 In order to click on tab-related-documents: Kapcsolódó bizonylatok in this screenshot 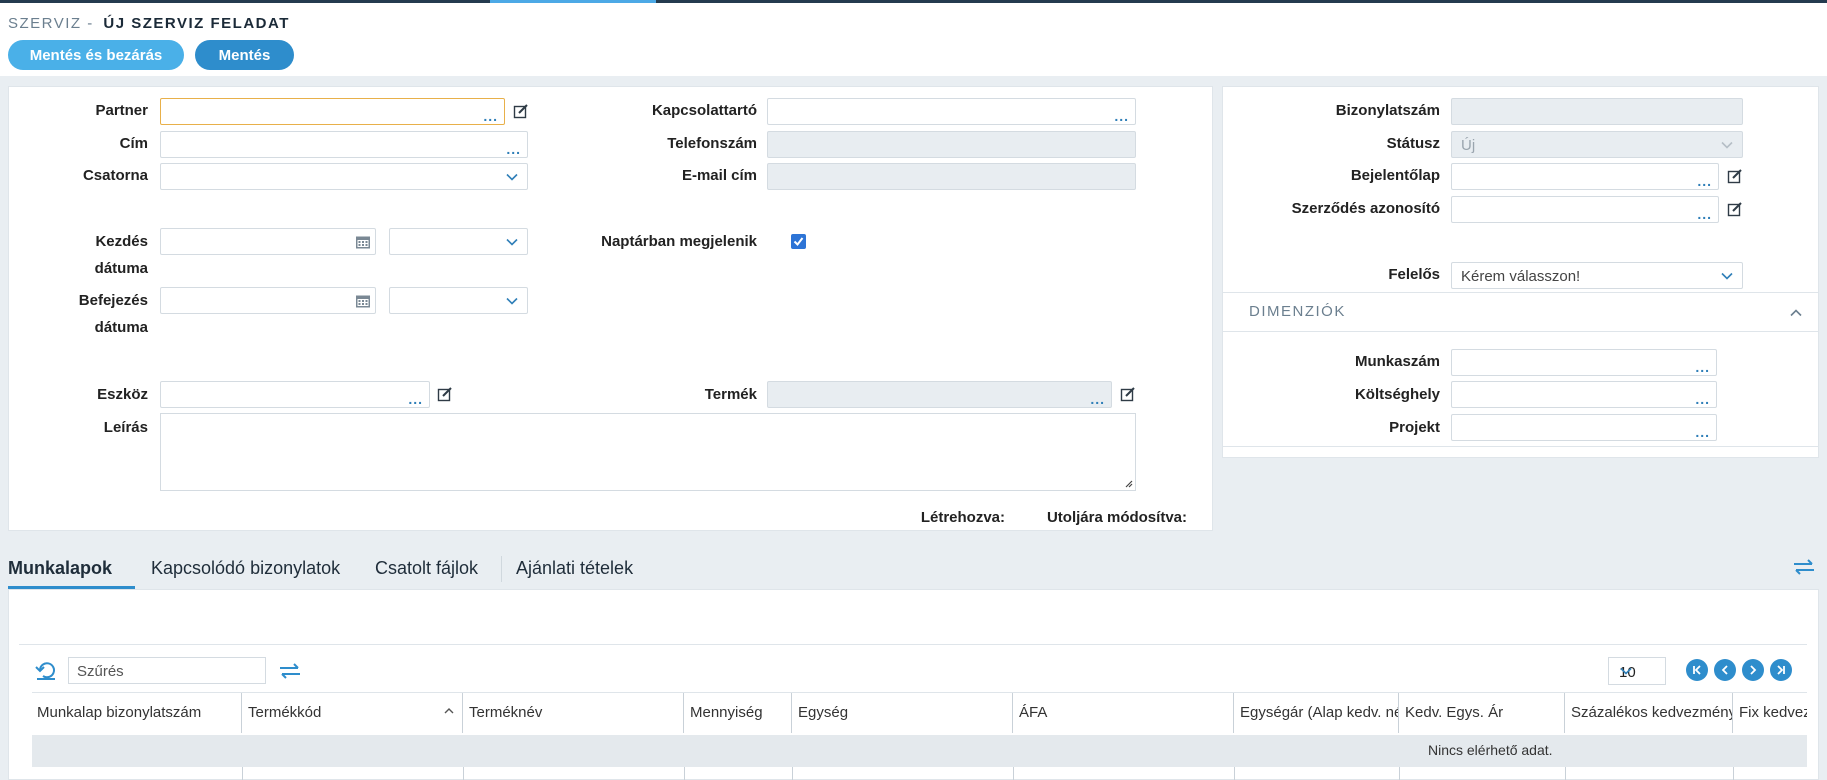, I will do `click(245, 568)`.